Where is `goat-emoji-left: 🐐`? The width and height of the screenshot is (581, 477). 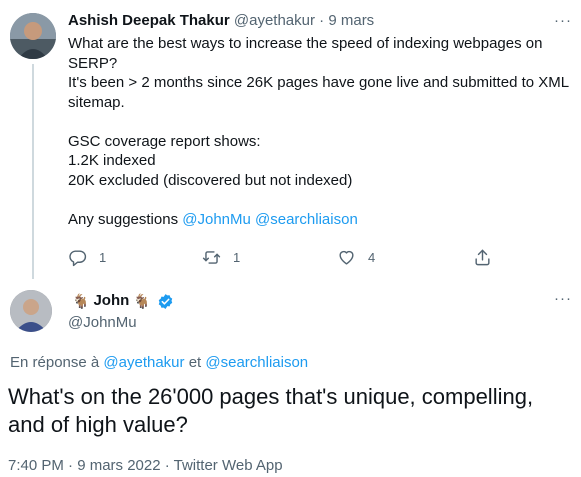
goat-emoji-left: 🐐 is located at coordinates (81, 301).